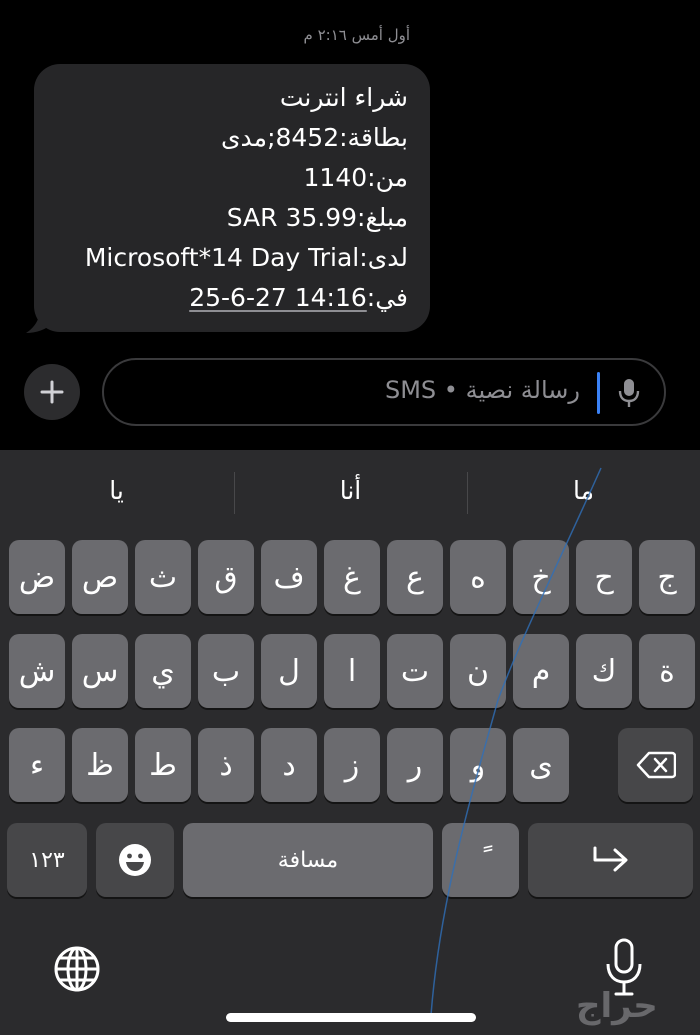  What do you see at coordinates (415, 765) in the screenshot?
I see `key: ر` at bounding box center [415, 765].